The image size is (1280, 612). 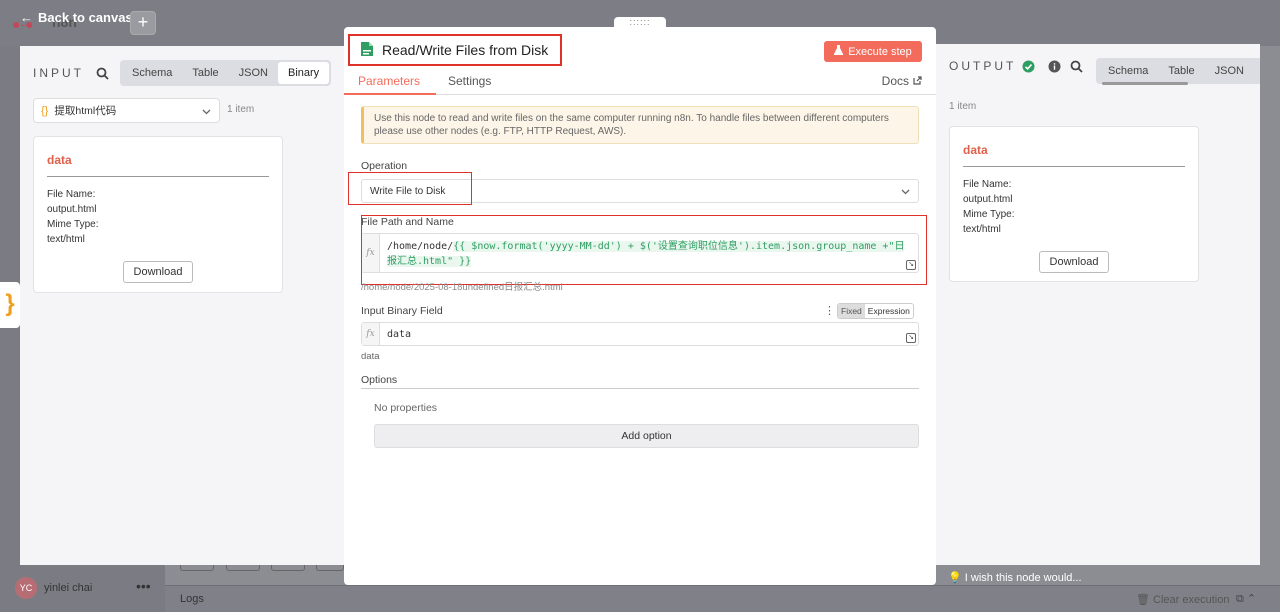 I want to click on scrollbar, so click(x=1145, y=83).